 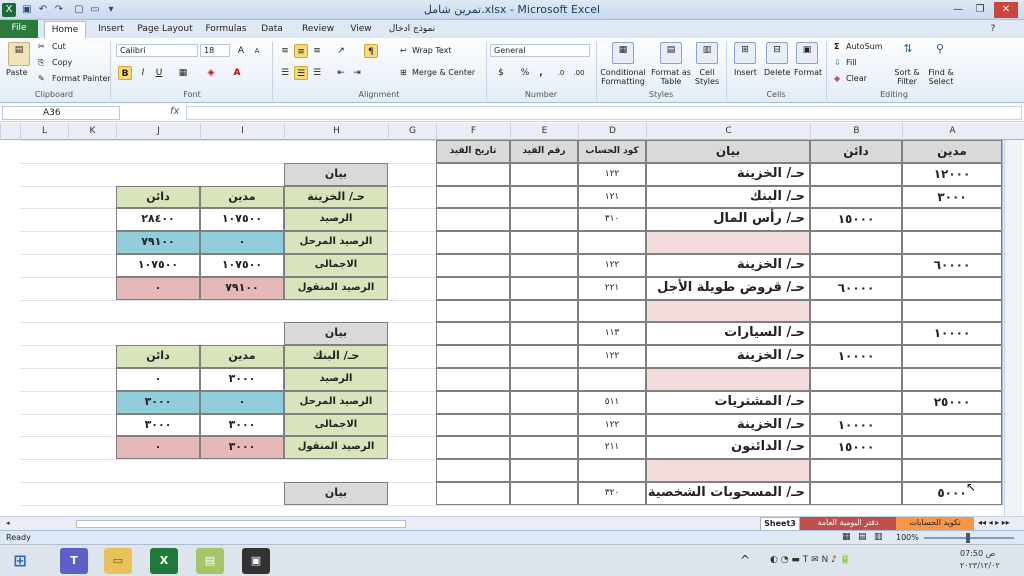 I want to click on ledger-row-label: الرصيد, so click(x=336, y=220).